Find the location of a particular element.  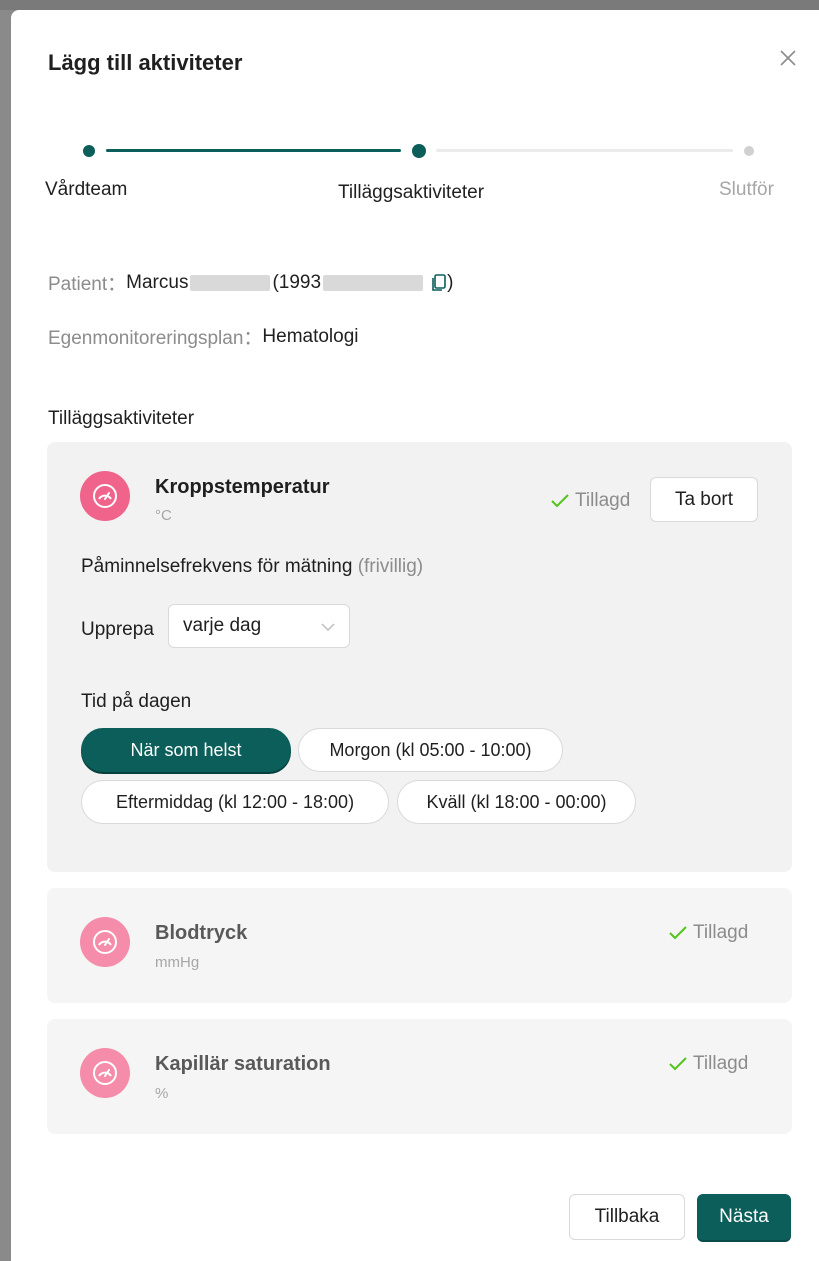

step-dot-vardteam is located at coordinates (89, 151).